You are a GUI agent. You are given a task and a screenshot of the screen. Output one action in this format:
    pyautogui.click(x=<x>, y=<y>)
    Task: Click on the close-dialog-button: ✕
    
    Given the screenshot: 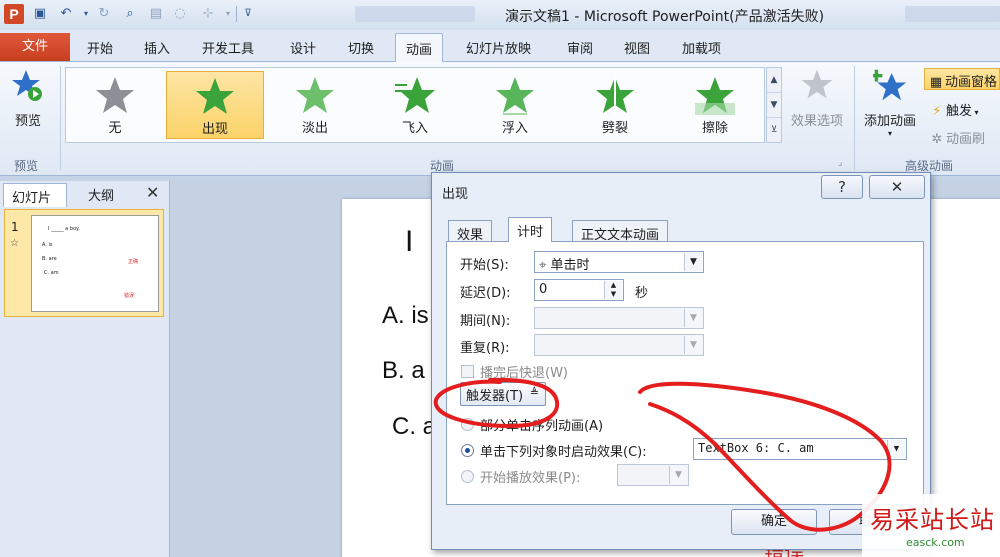 What is the action you would take?
    pyautogui.click(x=897, y=187)
    